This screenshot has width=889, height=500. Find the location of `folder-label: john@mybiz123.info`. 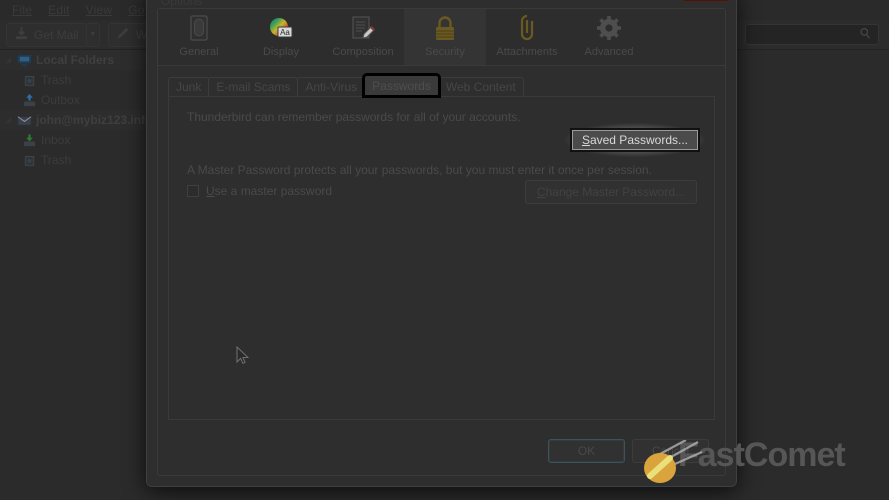

folder-label: john@mybiz123.info is located at coordinates (94, 120).